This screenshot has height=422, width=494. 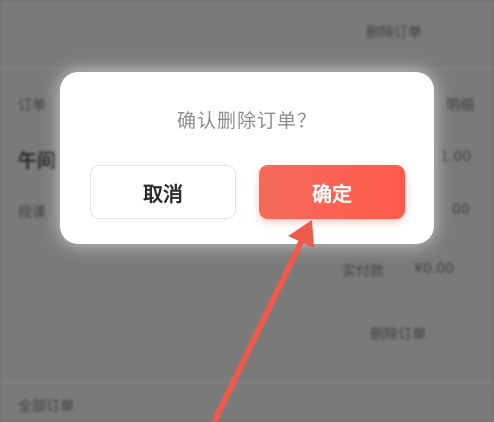 I want to click on bg-course-price: 1.00, so click(x=456, y=157).